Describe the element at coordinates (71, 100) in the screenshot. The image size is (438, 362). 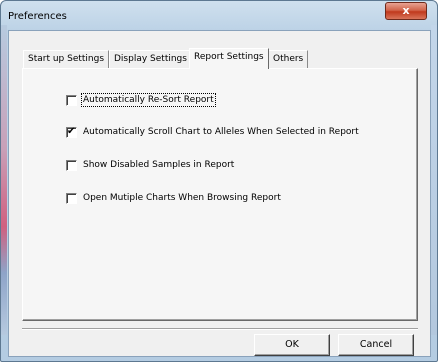
I see `auto-resort-checkbox` at that location.